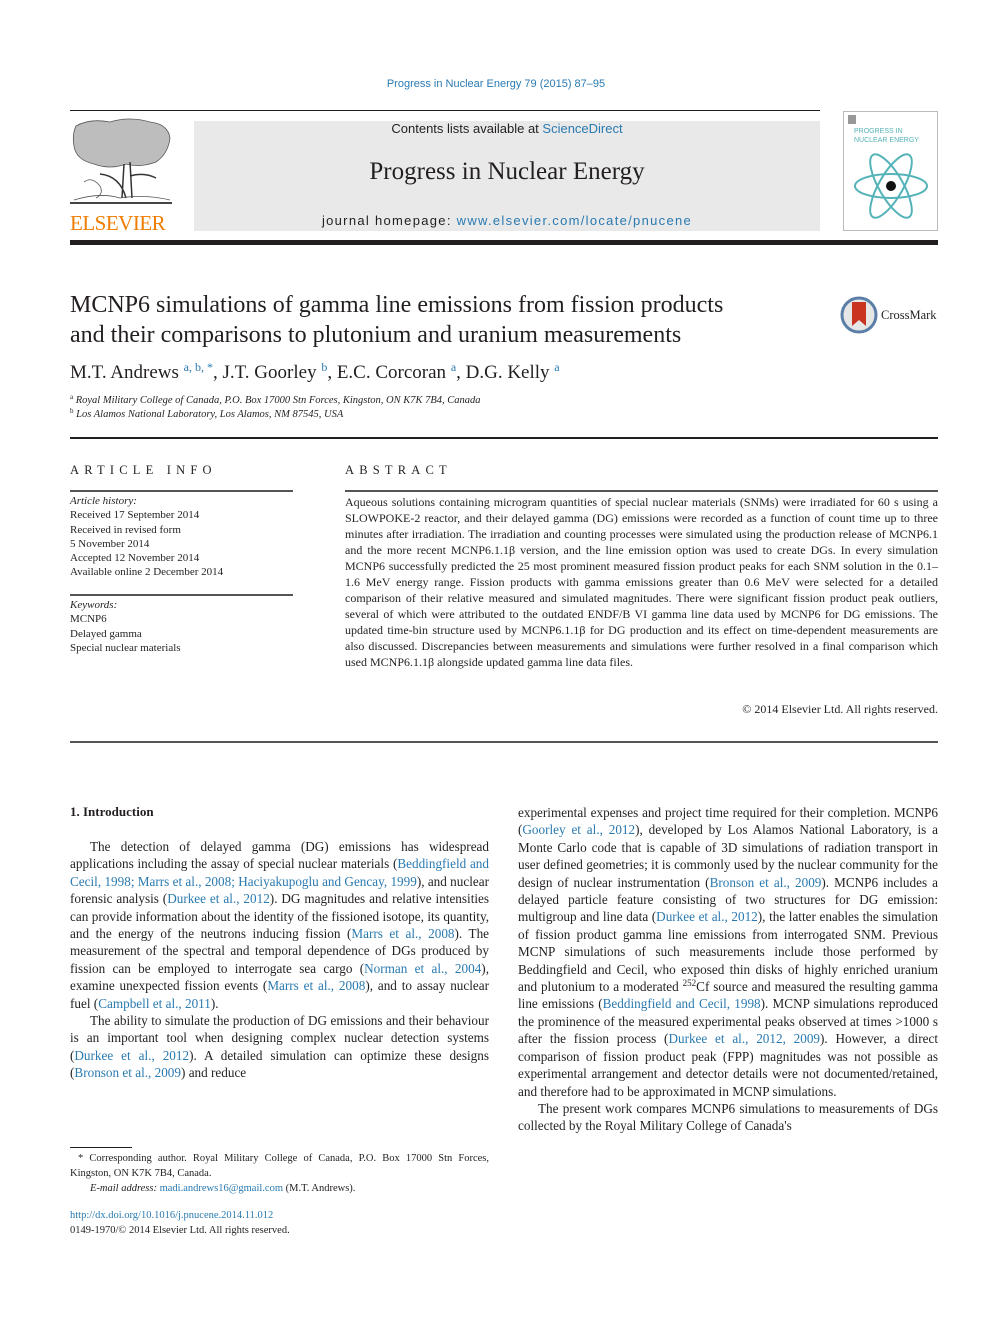  What do you see at coordinates (127, 372) in the screenshot?
I see `author-name: M.T. Andrews` at bounding box center [127, 372].